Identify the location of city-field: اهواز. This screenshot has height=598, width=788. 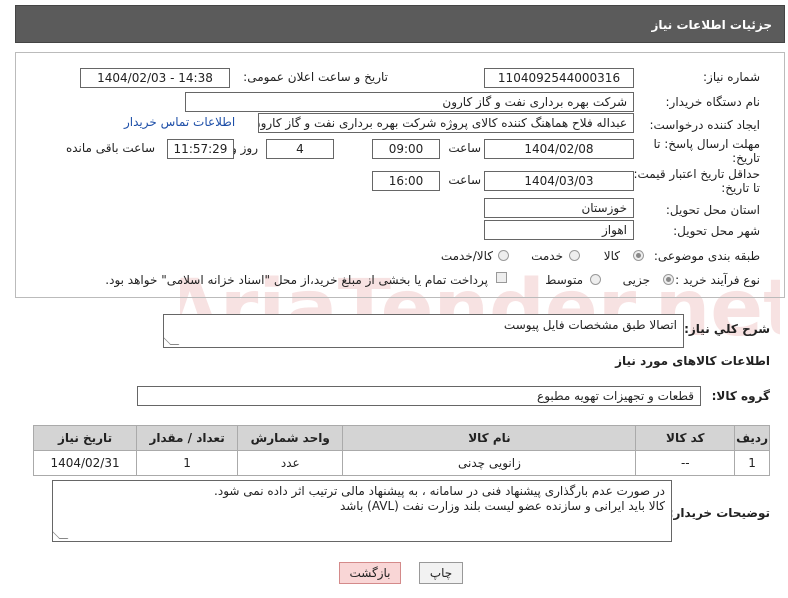
(559, 230).